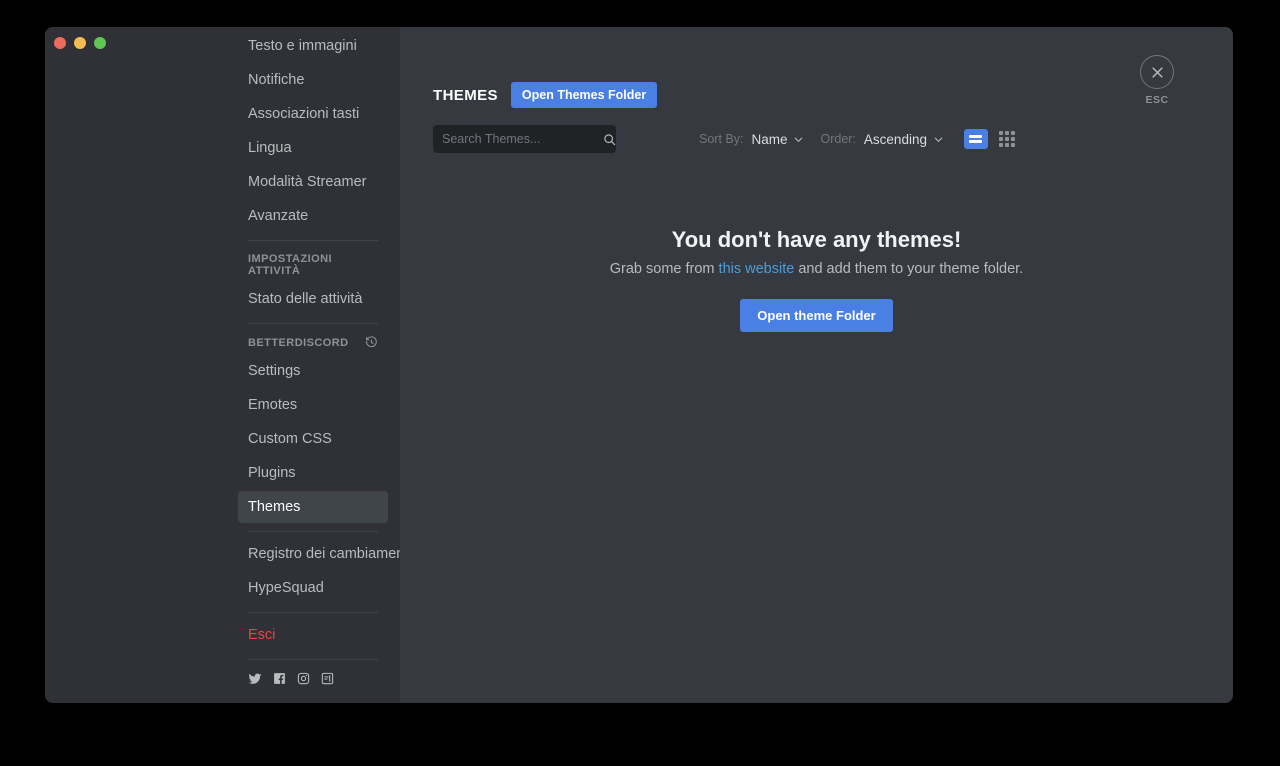 The height and width of the screenshot is (766, 1280). I want to click on sidebar-item-avanzate: Avanzate, so click(313, 216).